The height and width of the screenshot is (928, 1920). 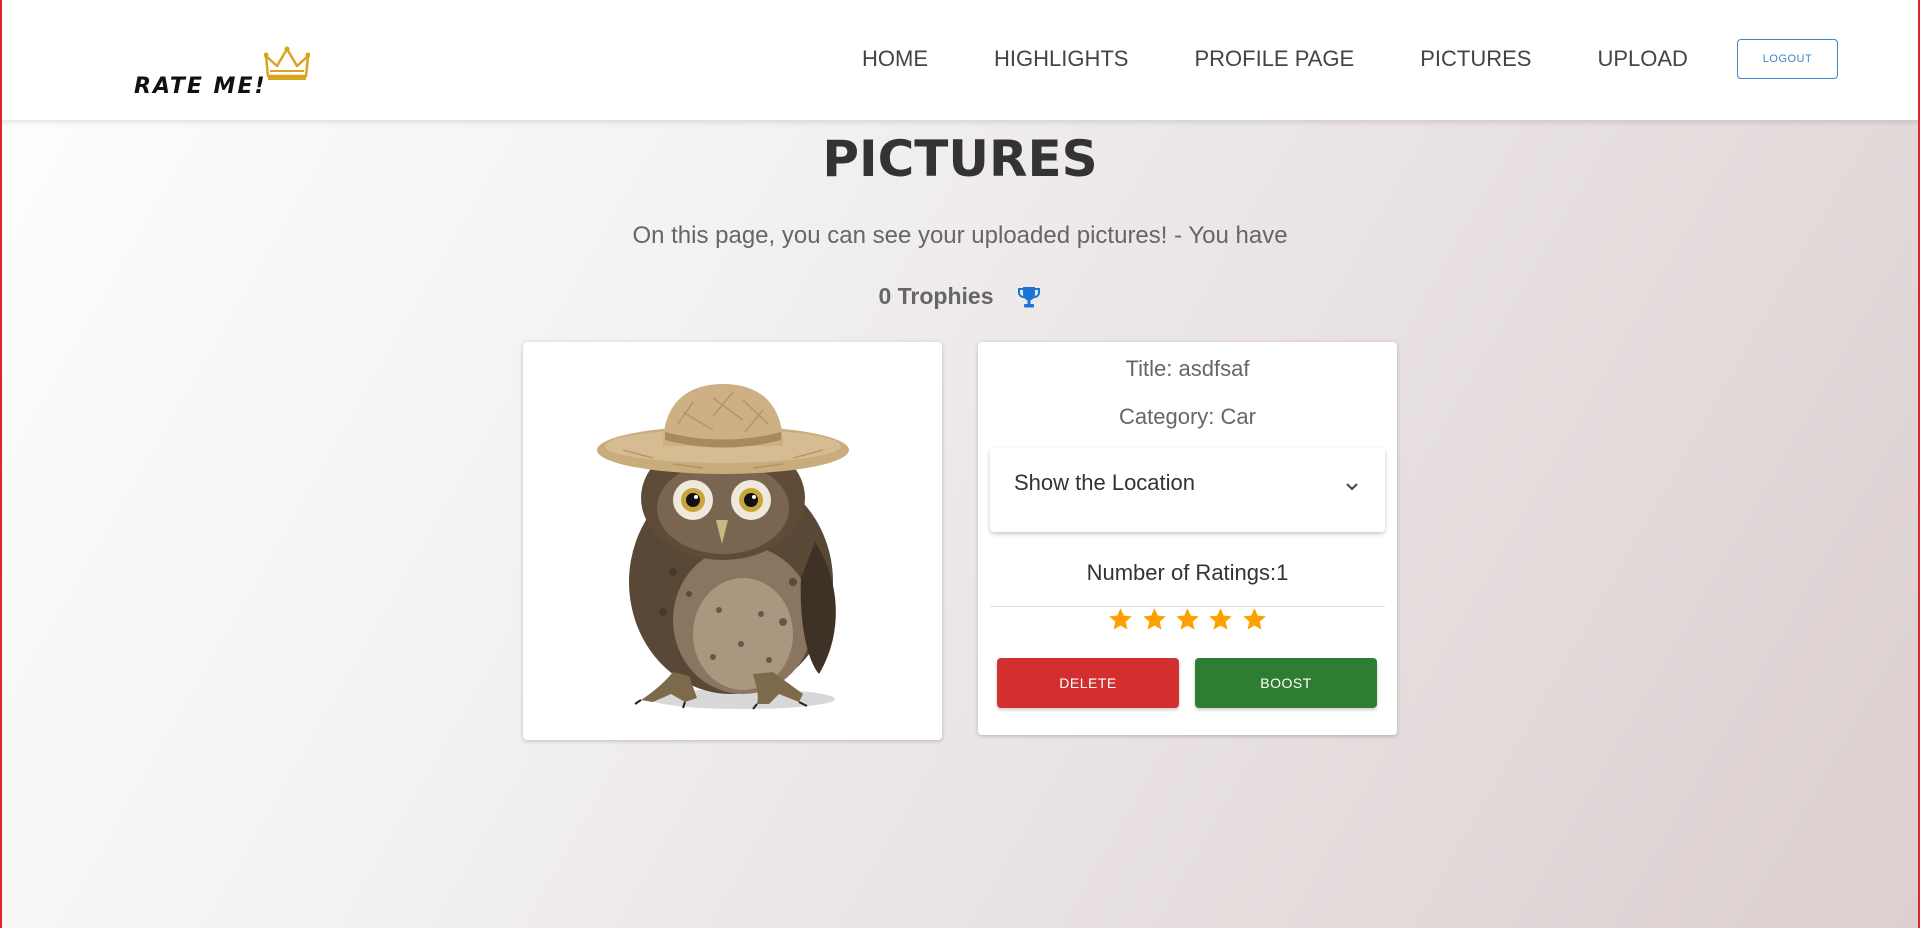 What do you see at coordinates (1061, 59) in the screenshot?
I see `nav-link-highlights: HIGHLIGHTS` at bounding box center [1061, 59].